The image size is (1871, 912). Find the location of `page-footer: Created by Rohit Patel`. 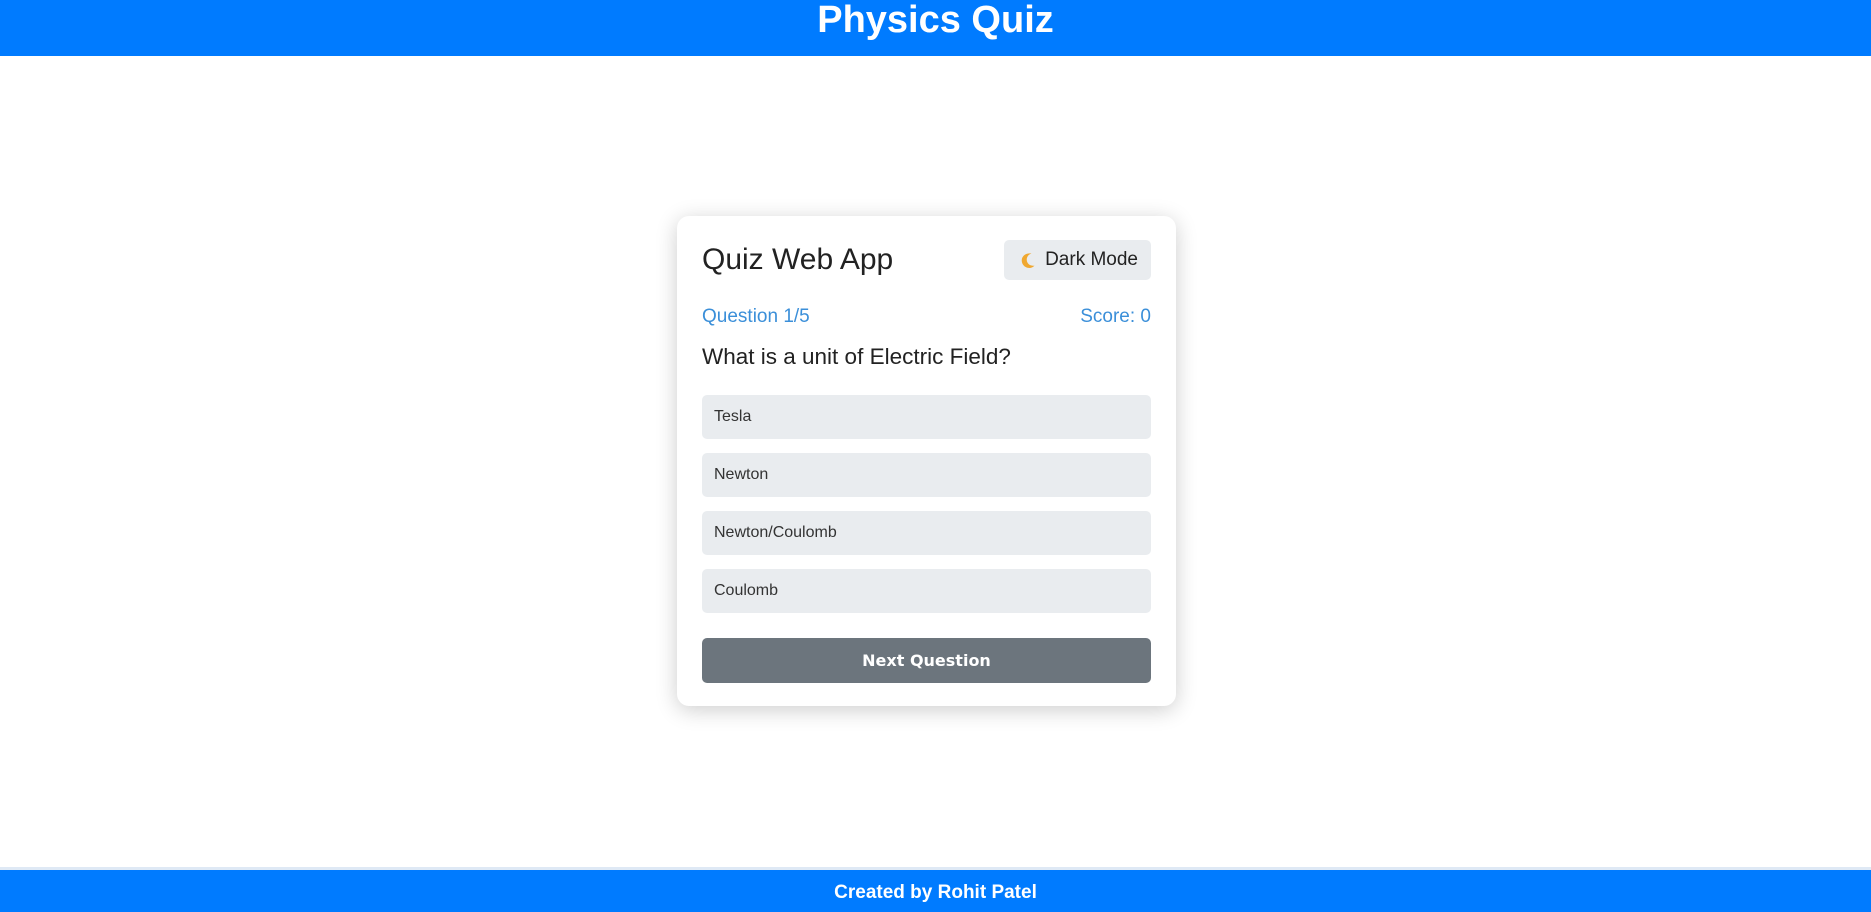

page-footer: Created by Rohit Patel is located at coordinates (935, 889).